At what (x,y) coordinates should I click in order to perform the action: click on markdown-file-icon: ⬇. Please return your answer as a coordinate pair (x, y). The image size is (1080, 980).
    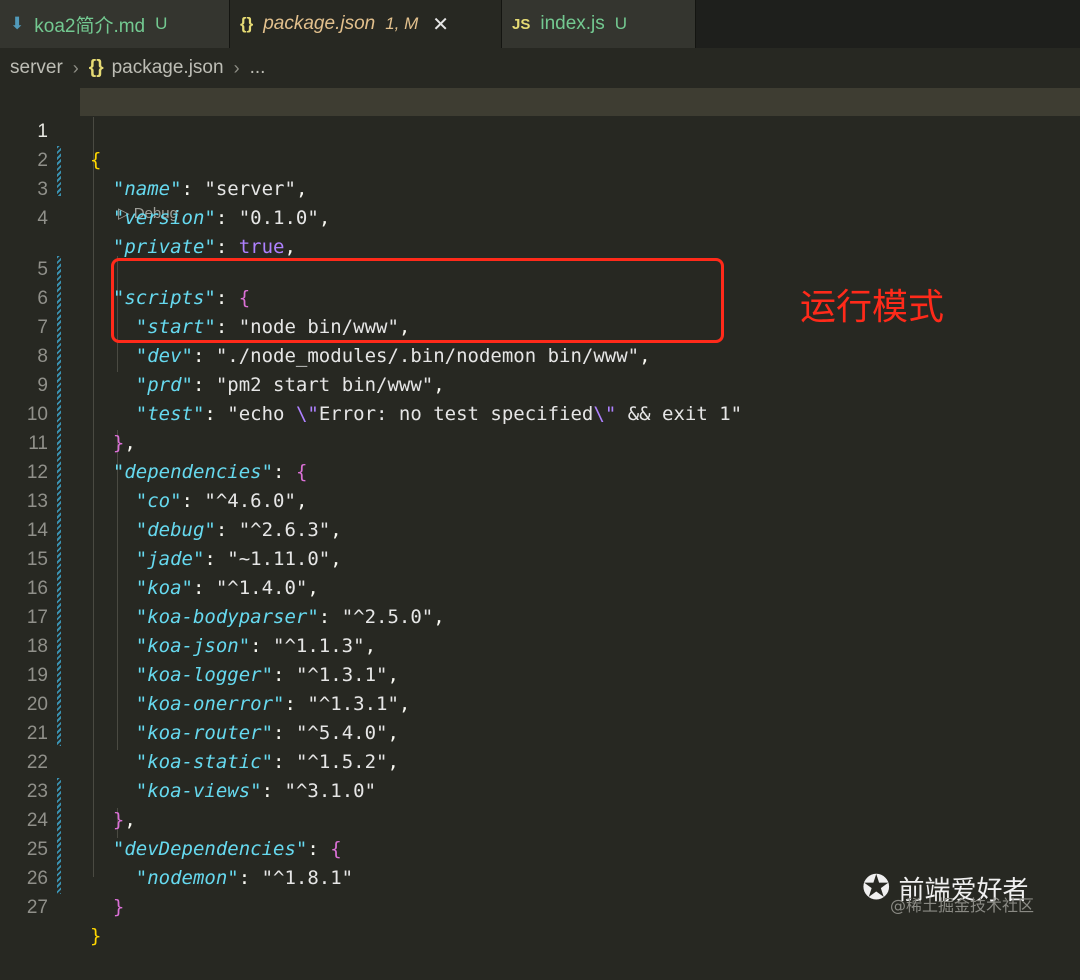
    Looking at the image, I should click on (17, 23).